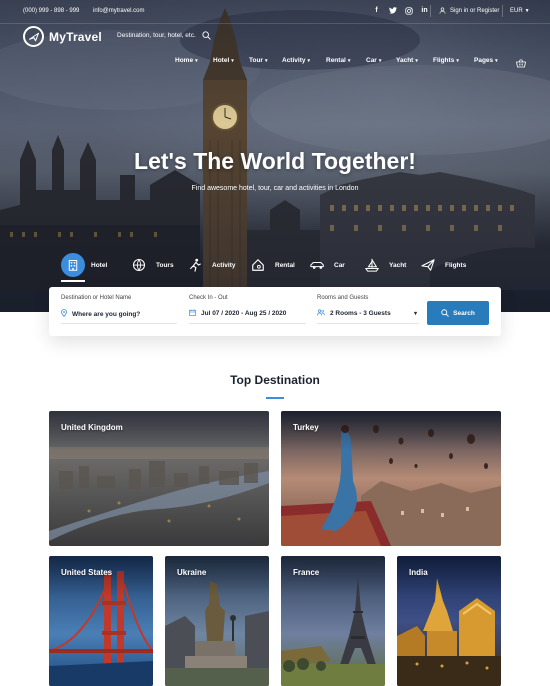 This screenshot has width=550, height=686. I want to click on nav-item-tour: Tour ▾, so click(265, 60).